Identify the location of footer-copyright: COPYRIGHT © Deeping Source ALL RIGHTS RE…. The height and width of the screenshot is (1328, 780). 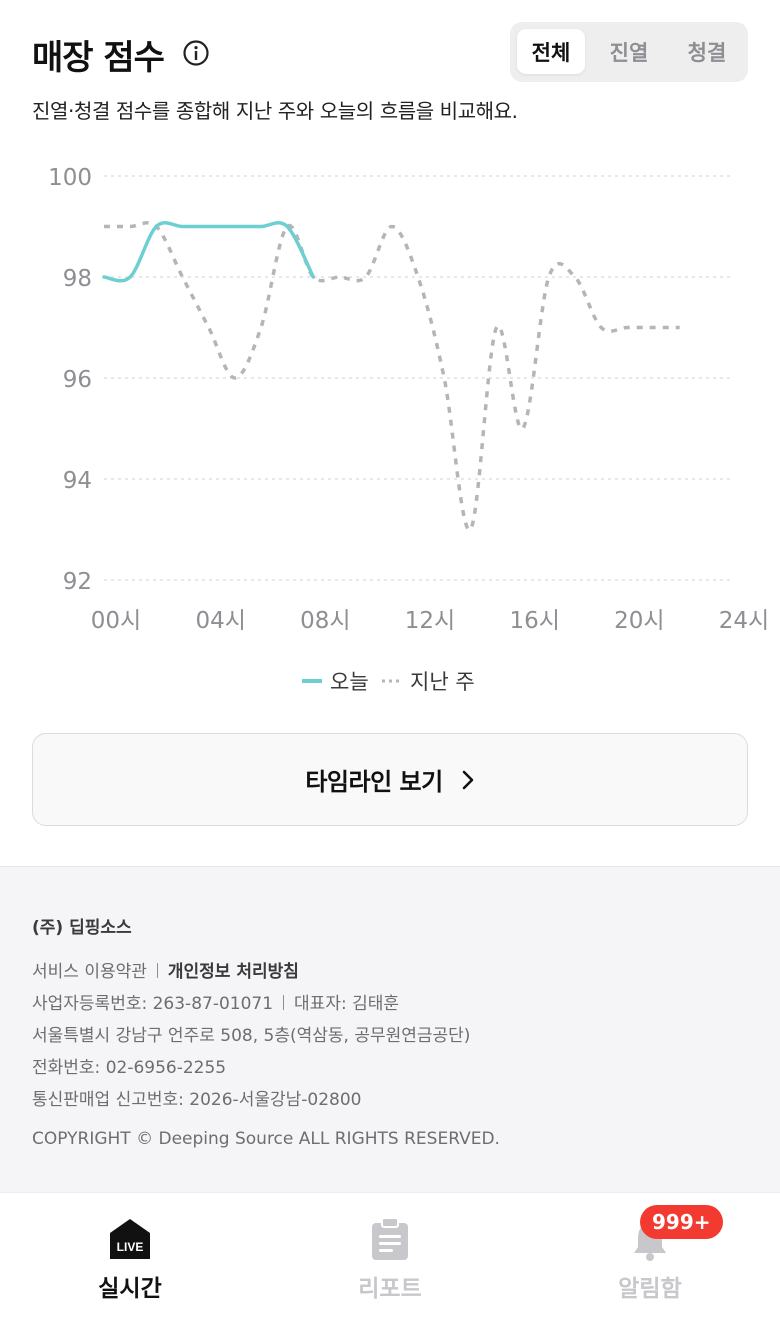
(266, 1139).